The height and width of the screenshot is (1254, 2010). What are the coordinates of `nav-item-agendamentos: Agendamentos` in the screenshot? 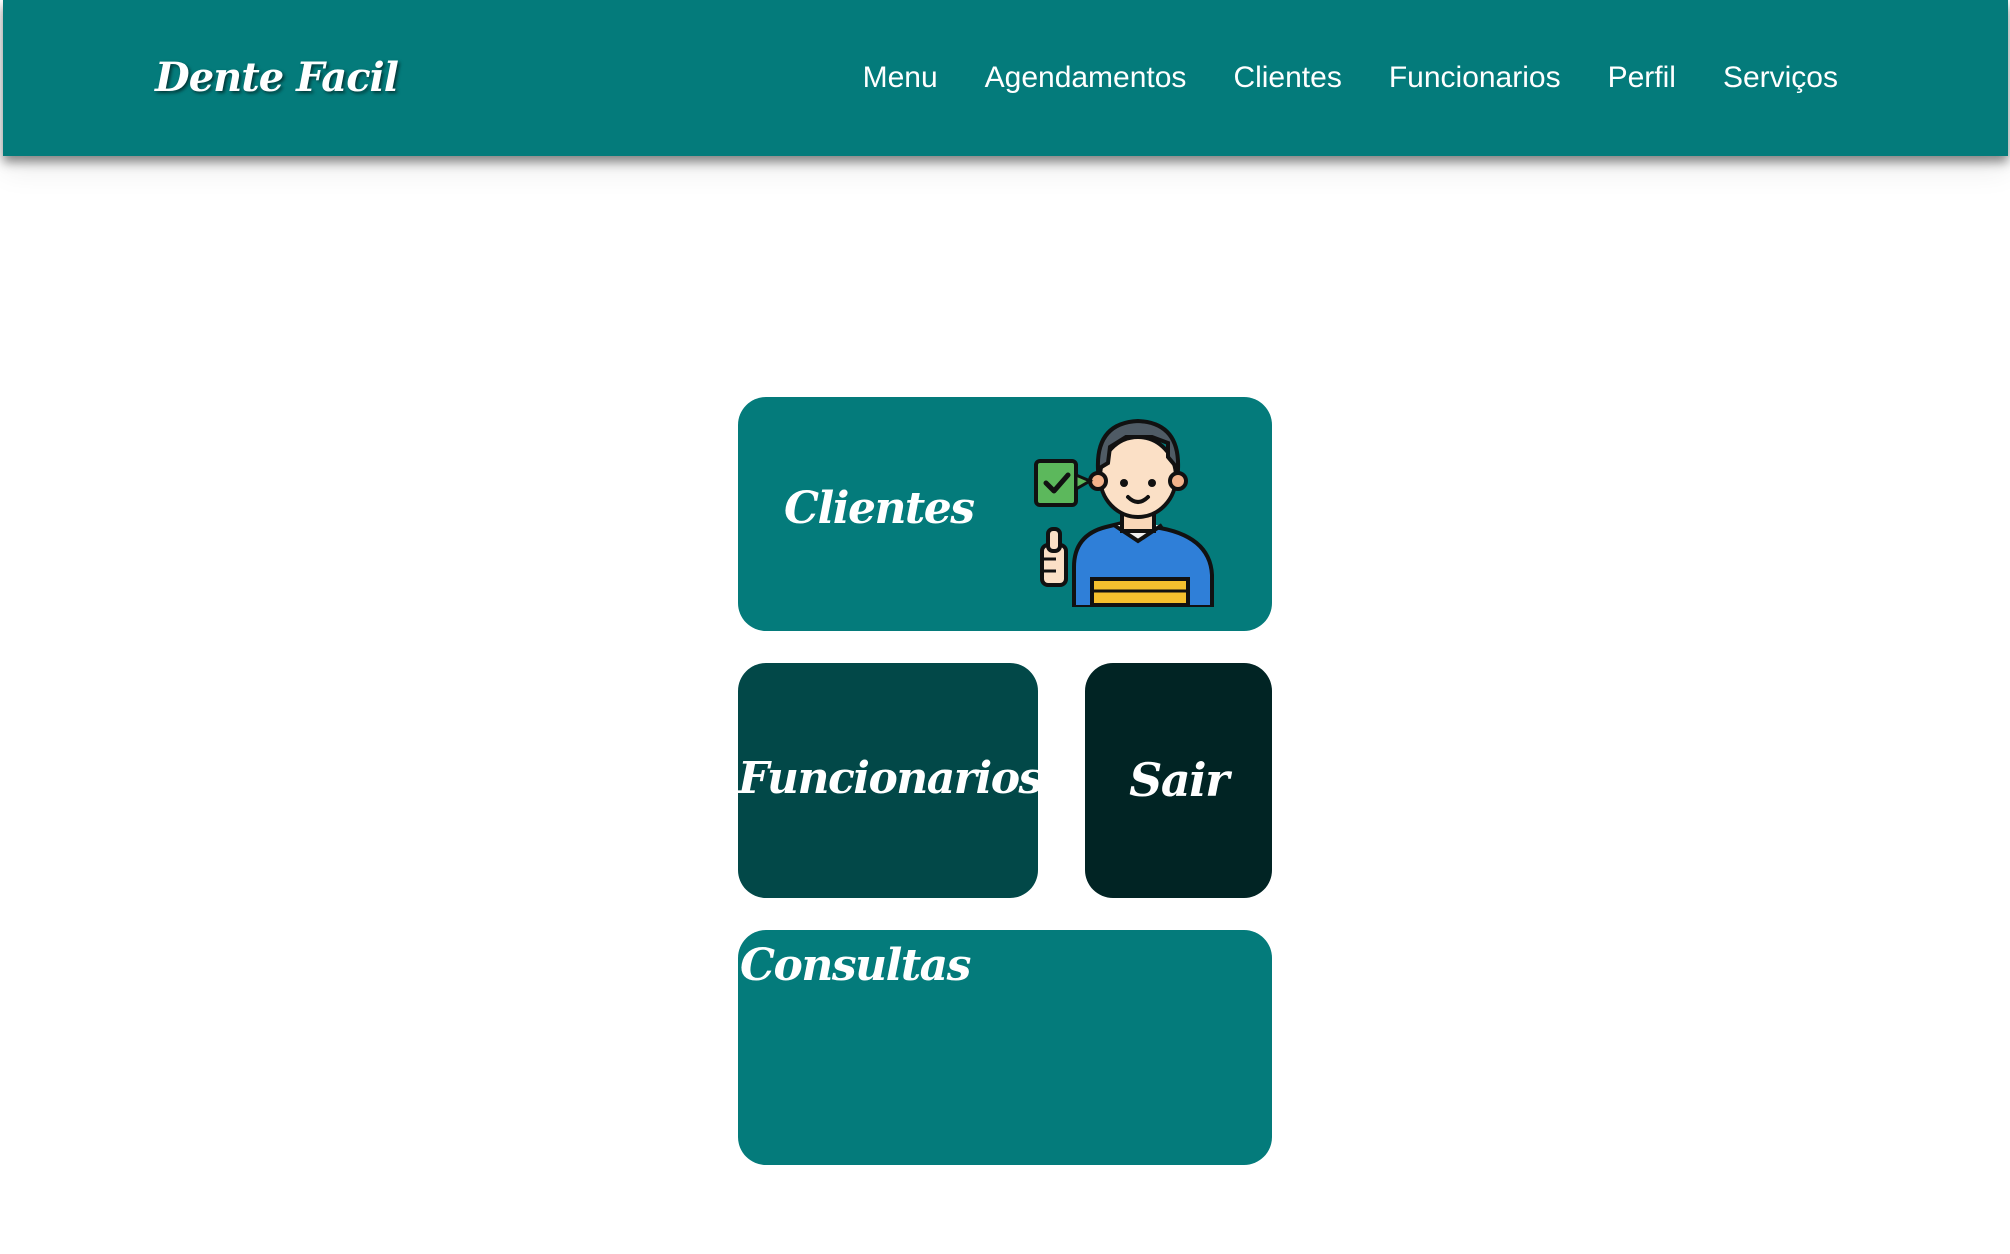 It's located at (1086, 78).